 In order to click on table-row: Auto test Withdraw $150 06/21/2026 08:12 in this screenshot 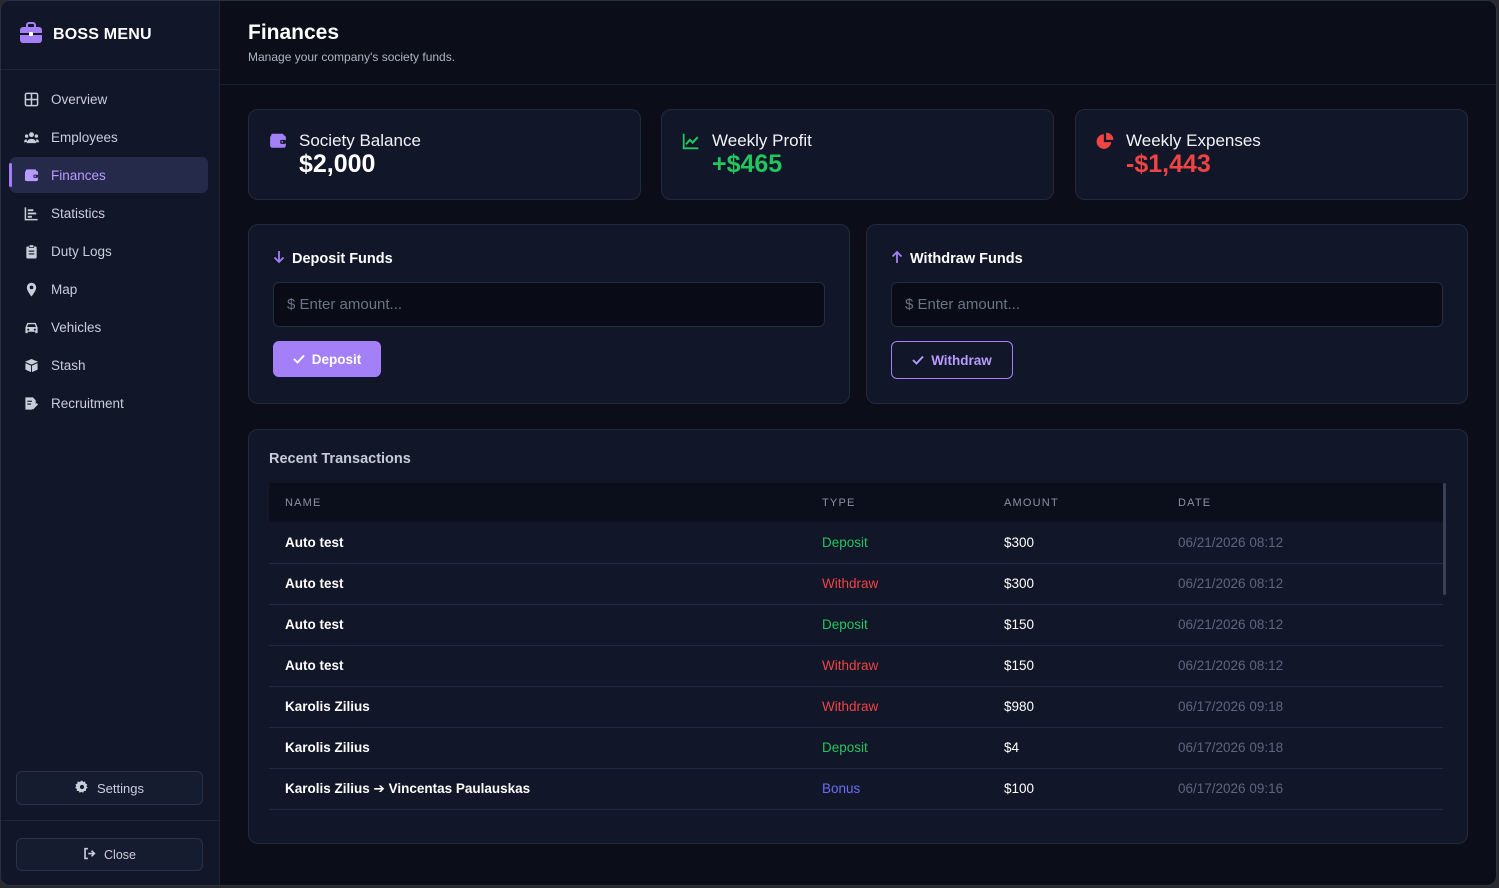, I will do `click(856, 665)`.